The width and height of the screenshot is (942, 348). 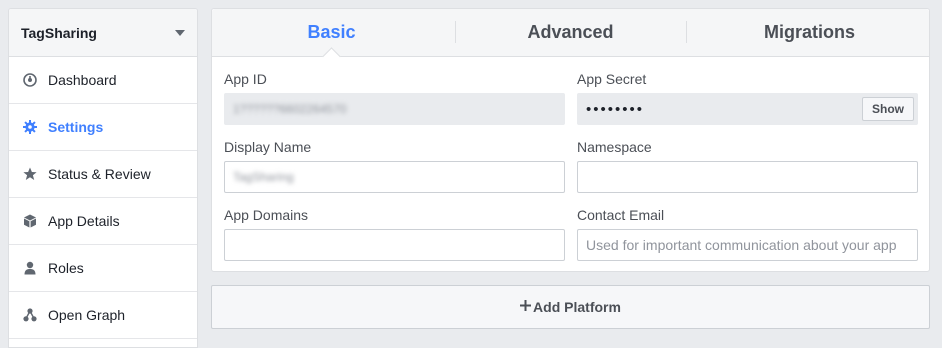 What do you see at coordinates (615, 109) in the screenshot?
I see `app-secret-value: ••••••••` at bounding box center [615, 109].